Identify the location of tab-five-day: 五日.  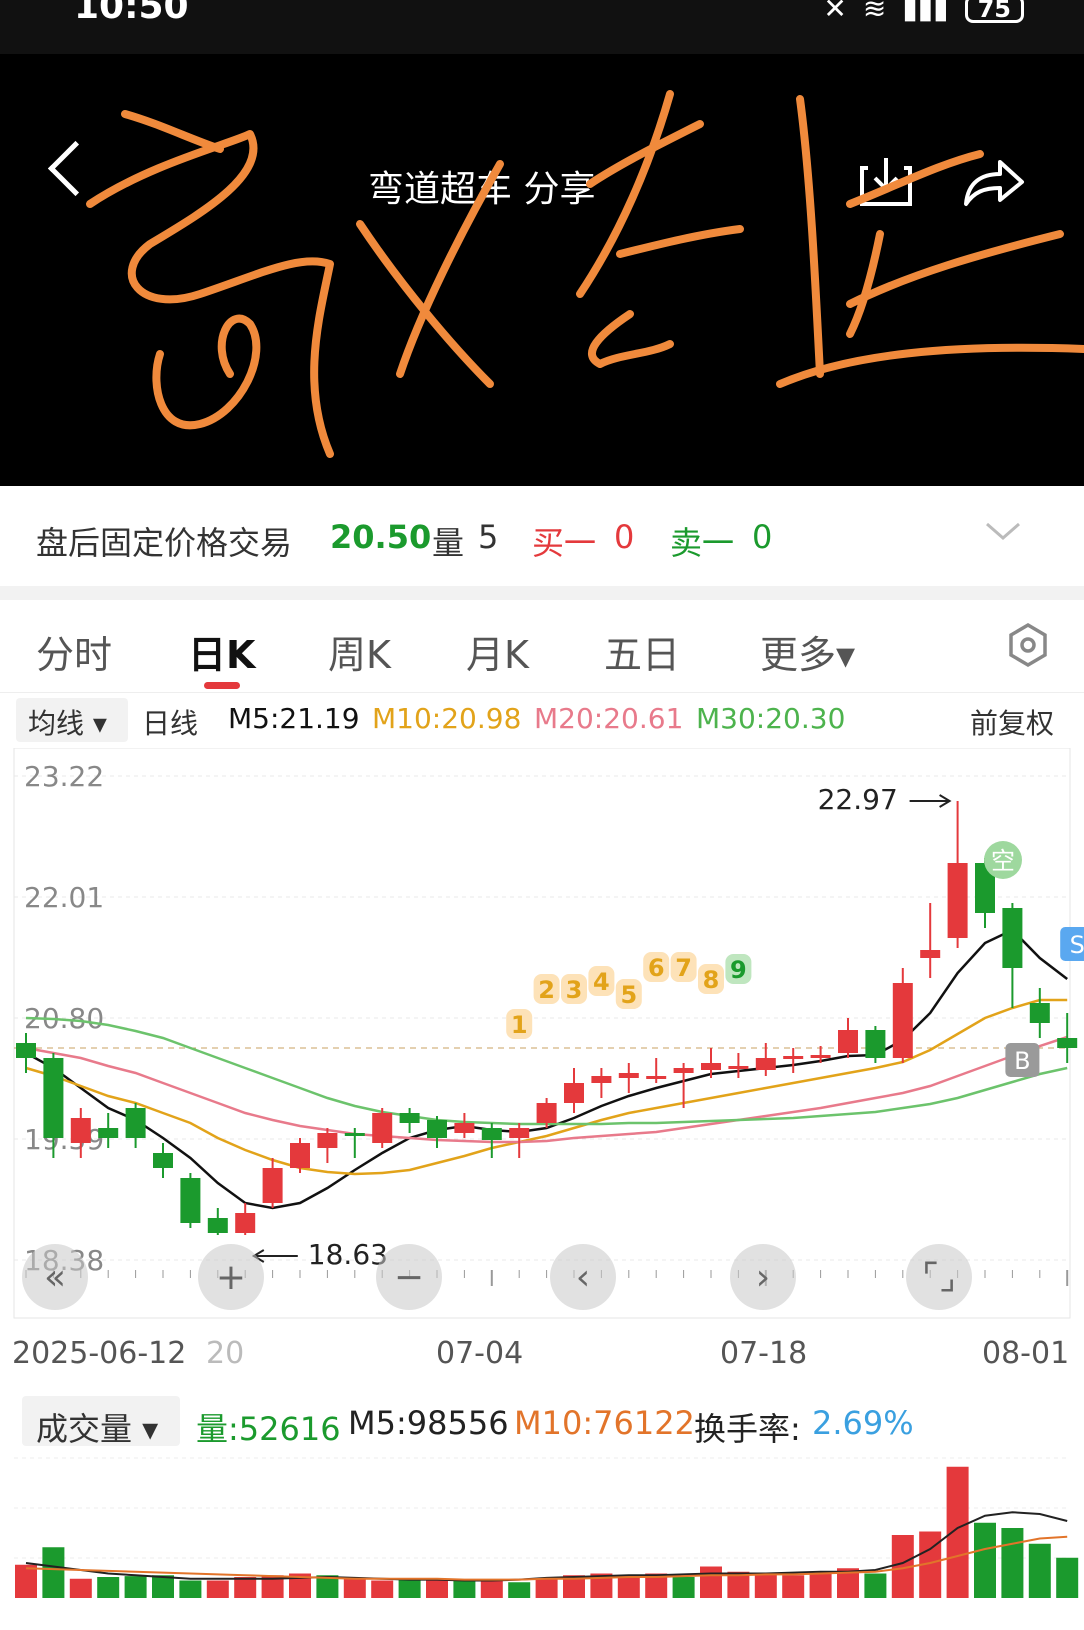
(642, 651).